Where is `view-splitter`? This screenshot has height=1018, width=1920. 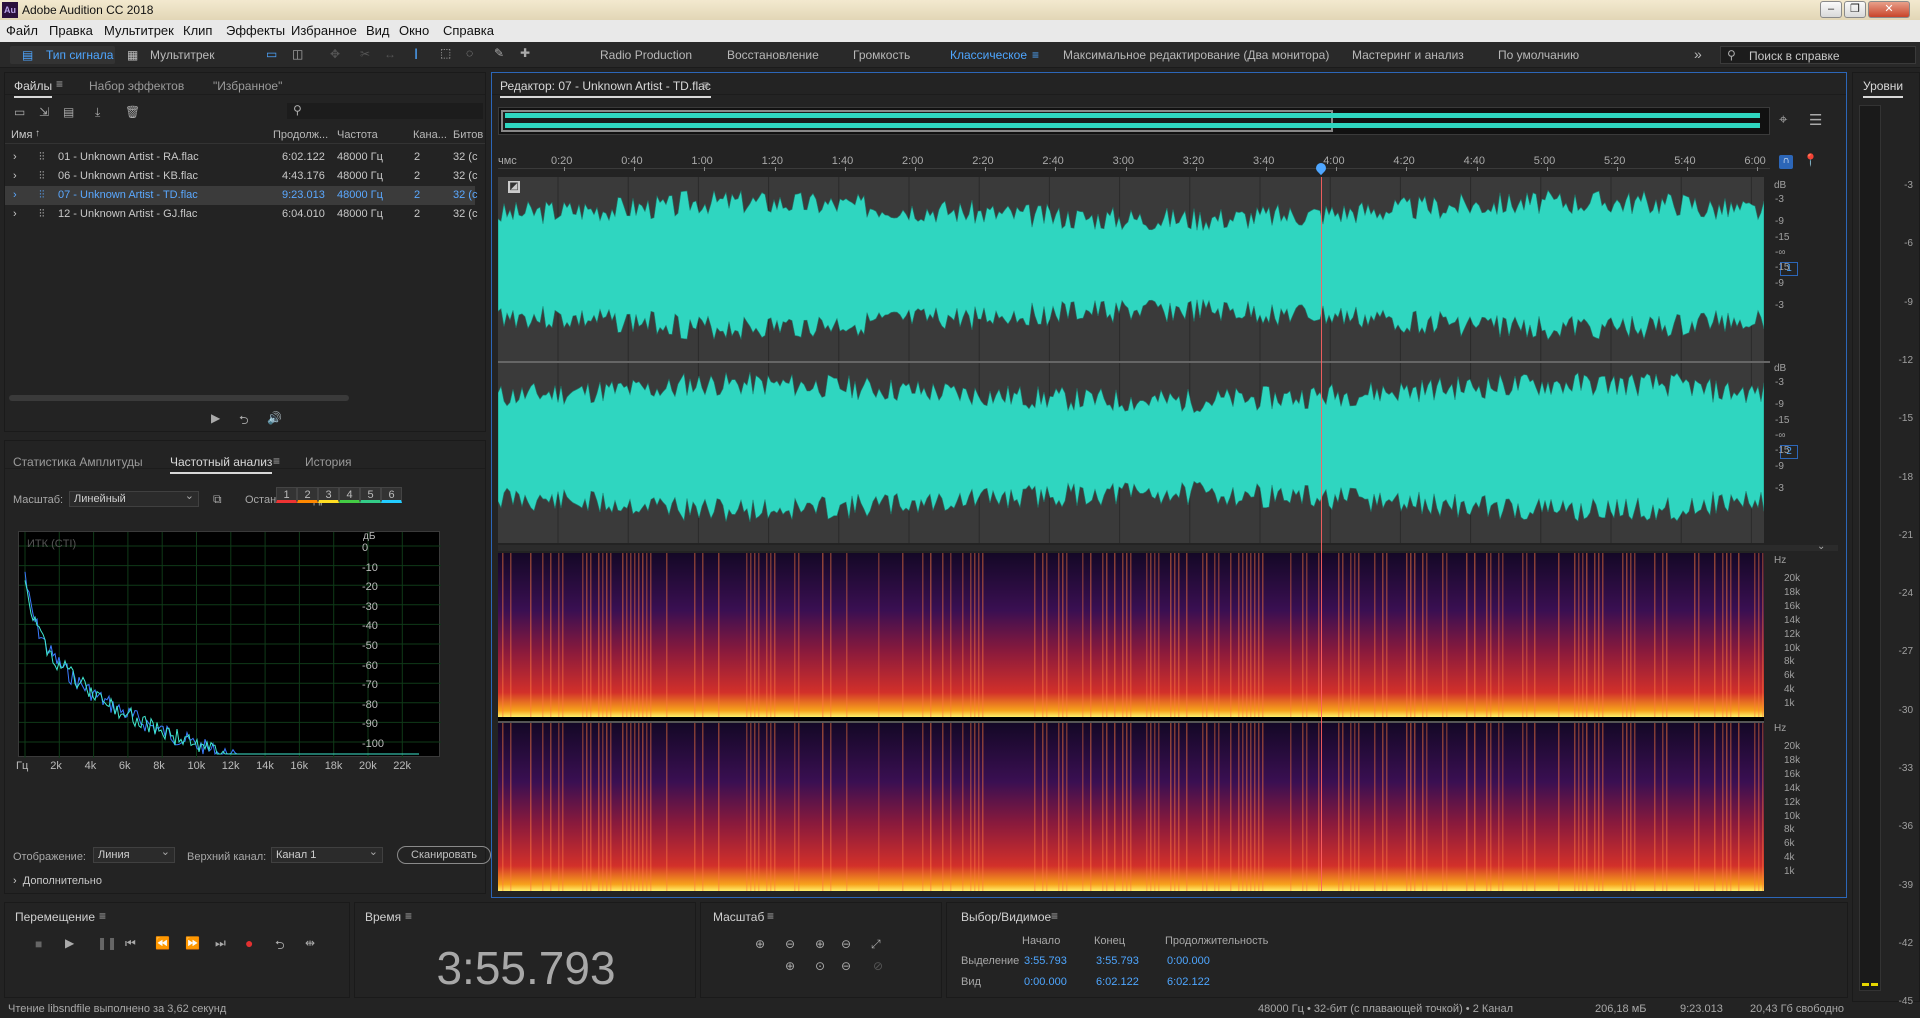
view-splitter is located at coordinates (1168, 548).